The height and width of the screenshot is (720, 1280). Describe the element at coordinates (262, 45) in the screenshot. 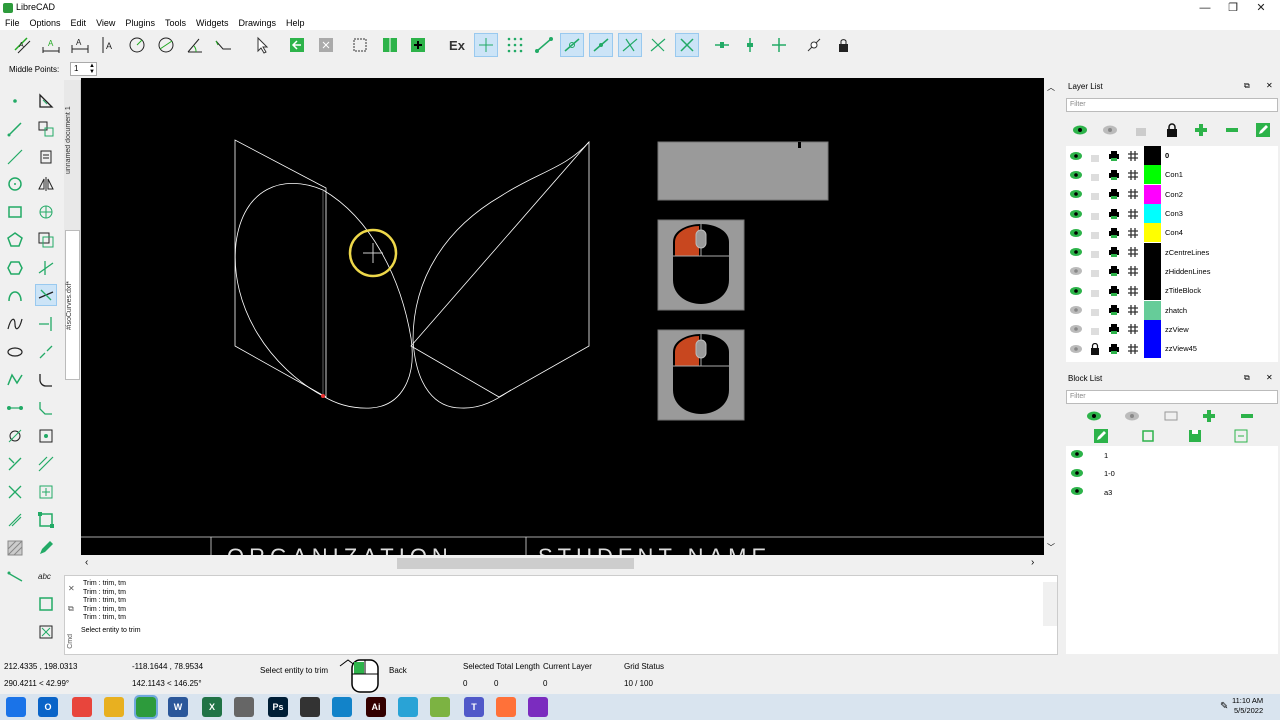

I see `select-pointer-icon` at that location.